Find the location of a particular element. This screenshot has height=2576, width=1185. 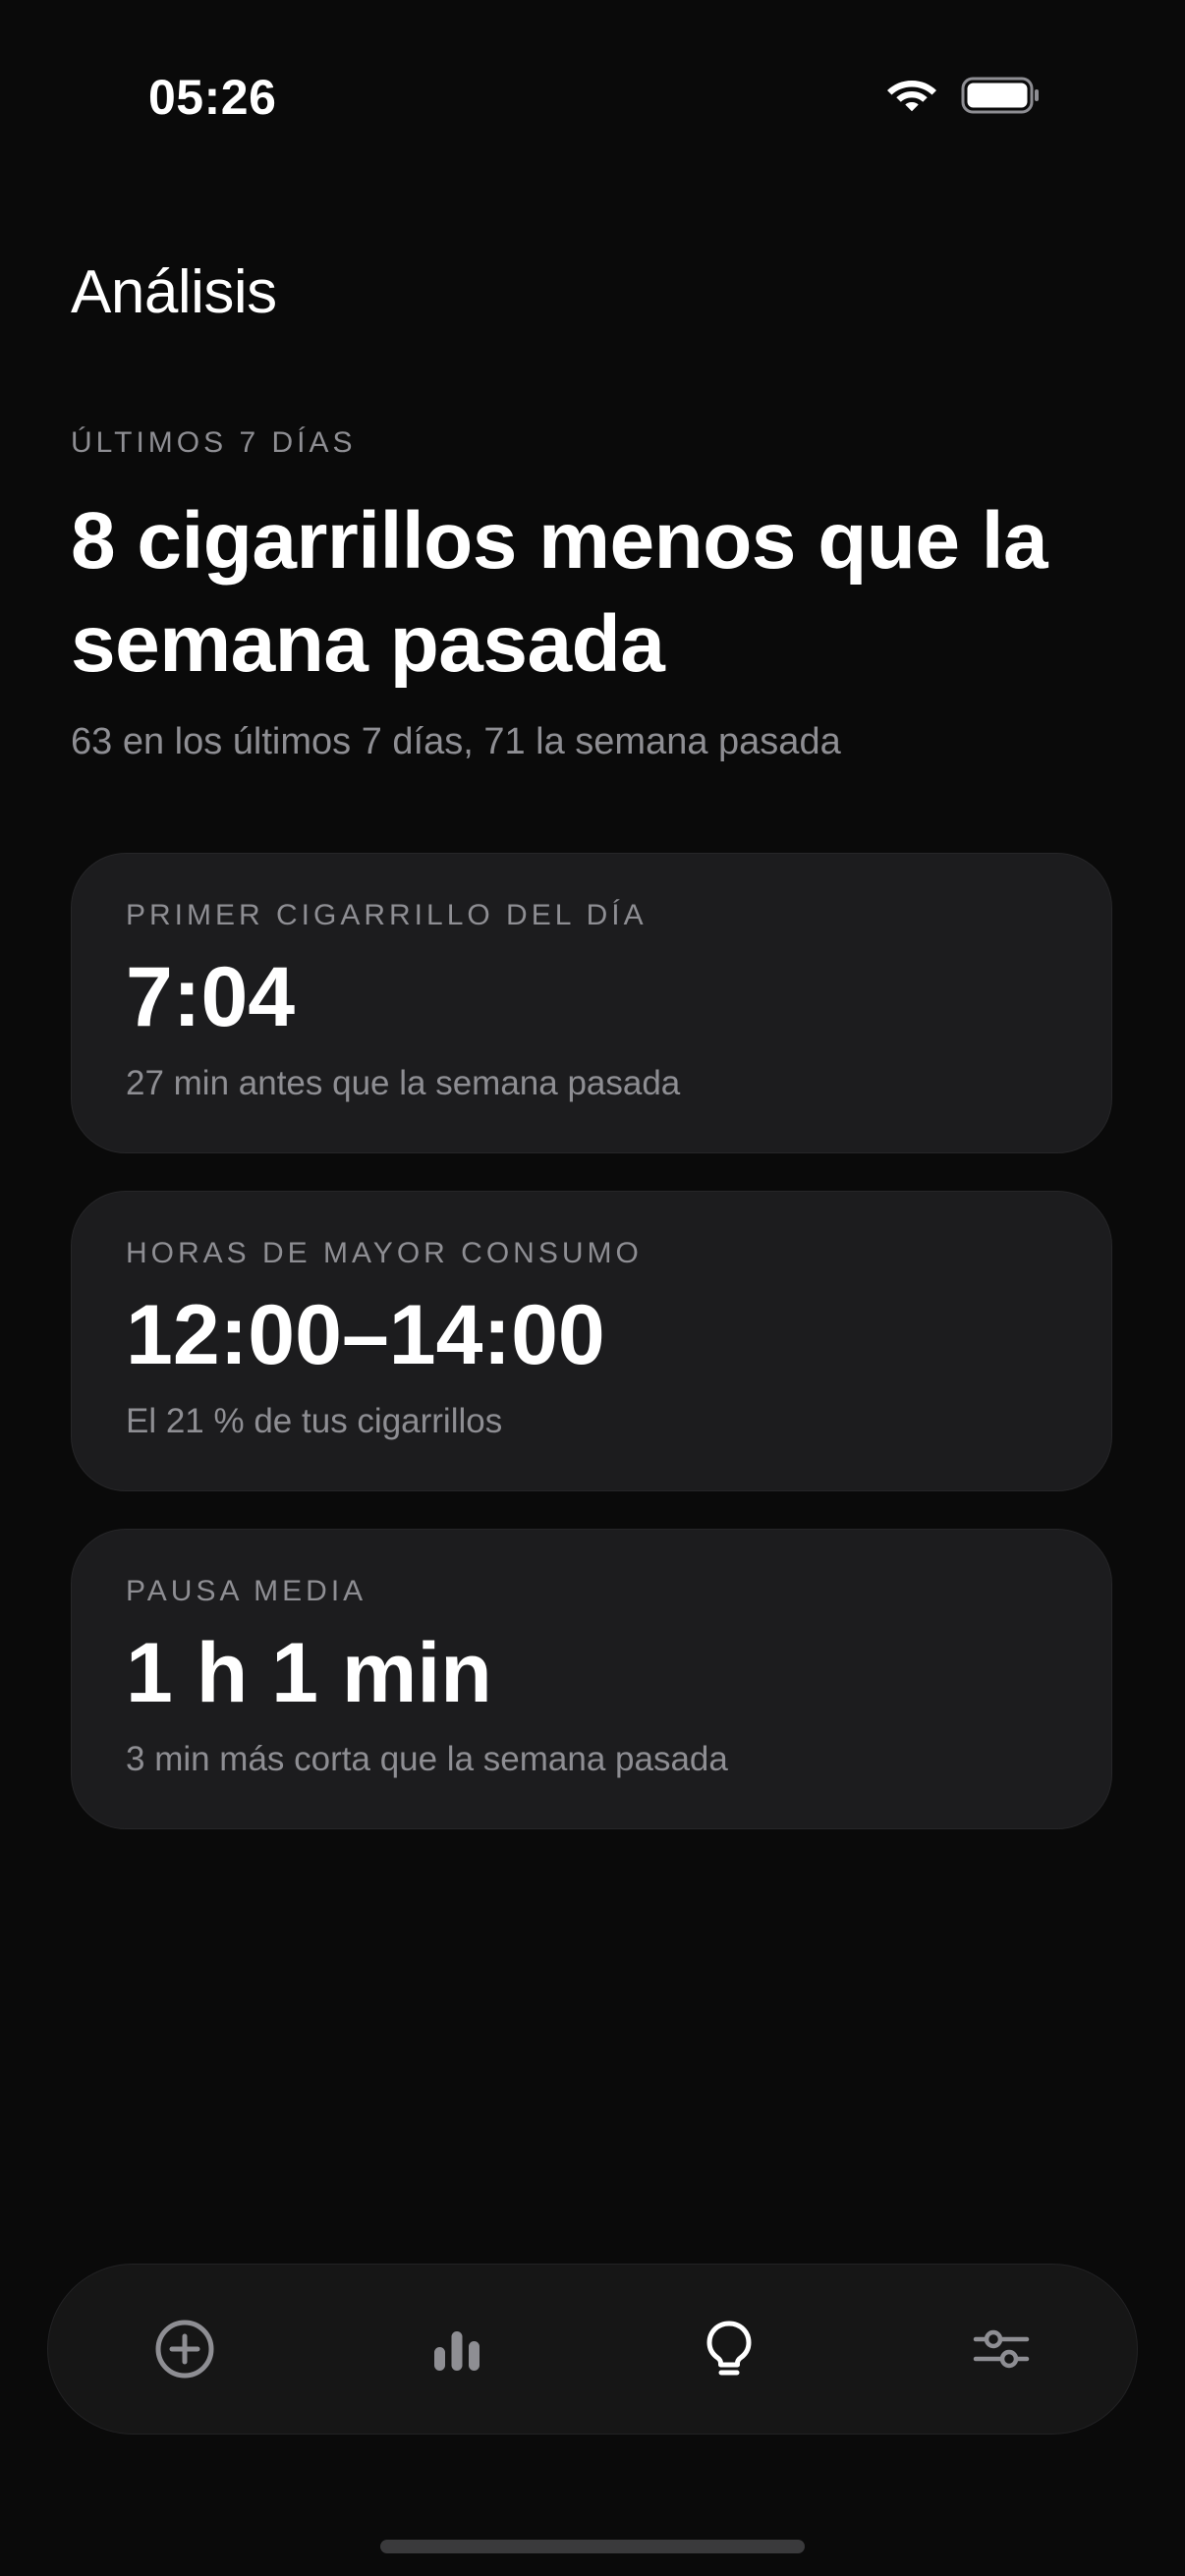

card-value: 12:00–14:00 is located at coordinates (366, 1335).